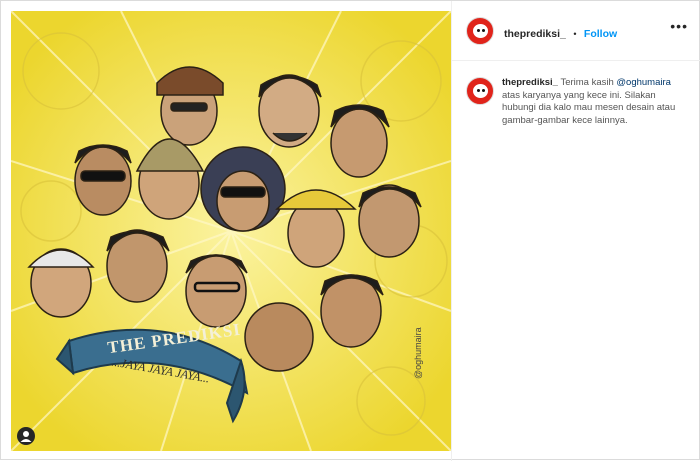  What do you see at coordinates (480, 91) in the screenshot?
I see `caption-avatar` at bounding box center [480, 91].